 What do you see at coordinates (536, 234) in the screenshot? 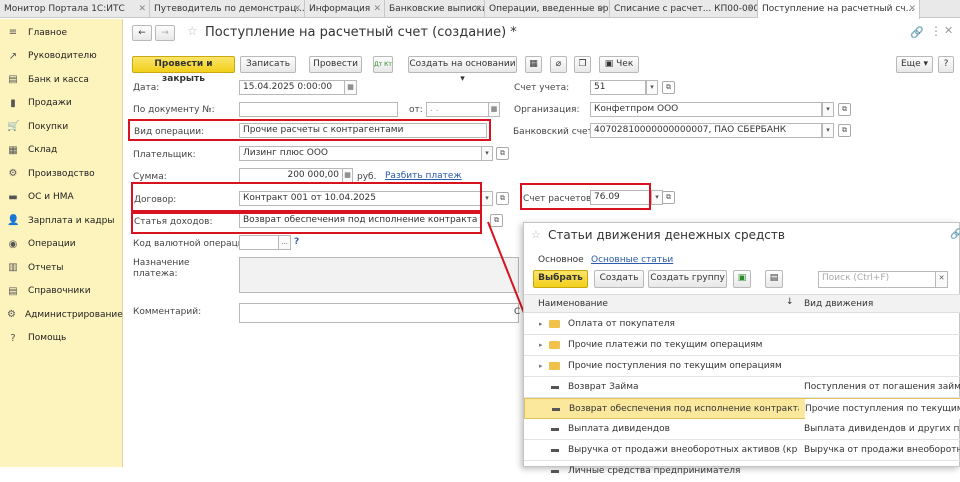
I see `star-icon: ☆` at bounding box center [536, 234].